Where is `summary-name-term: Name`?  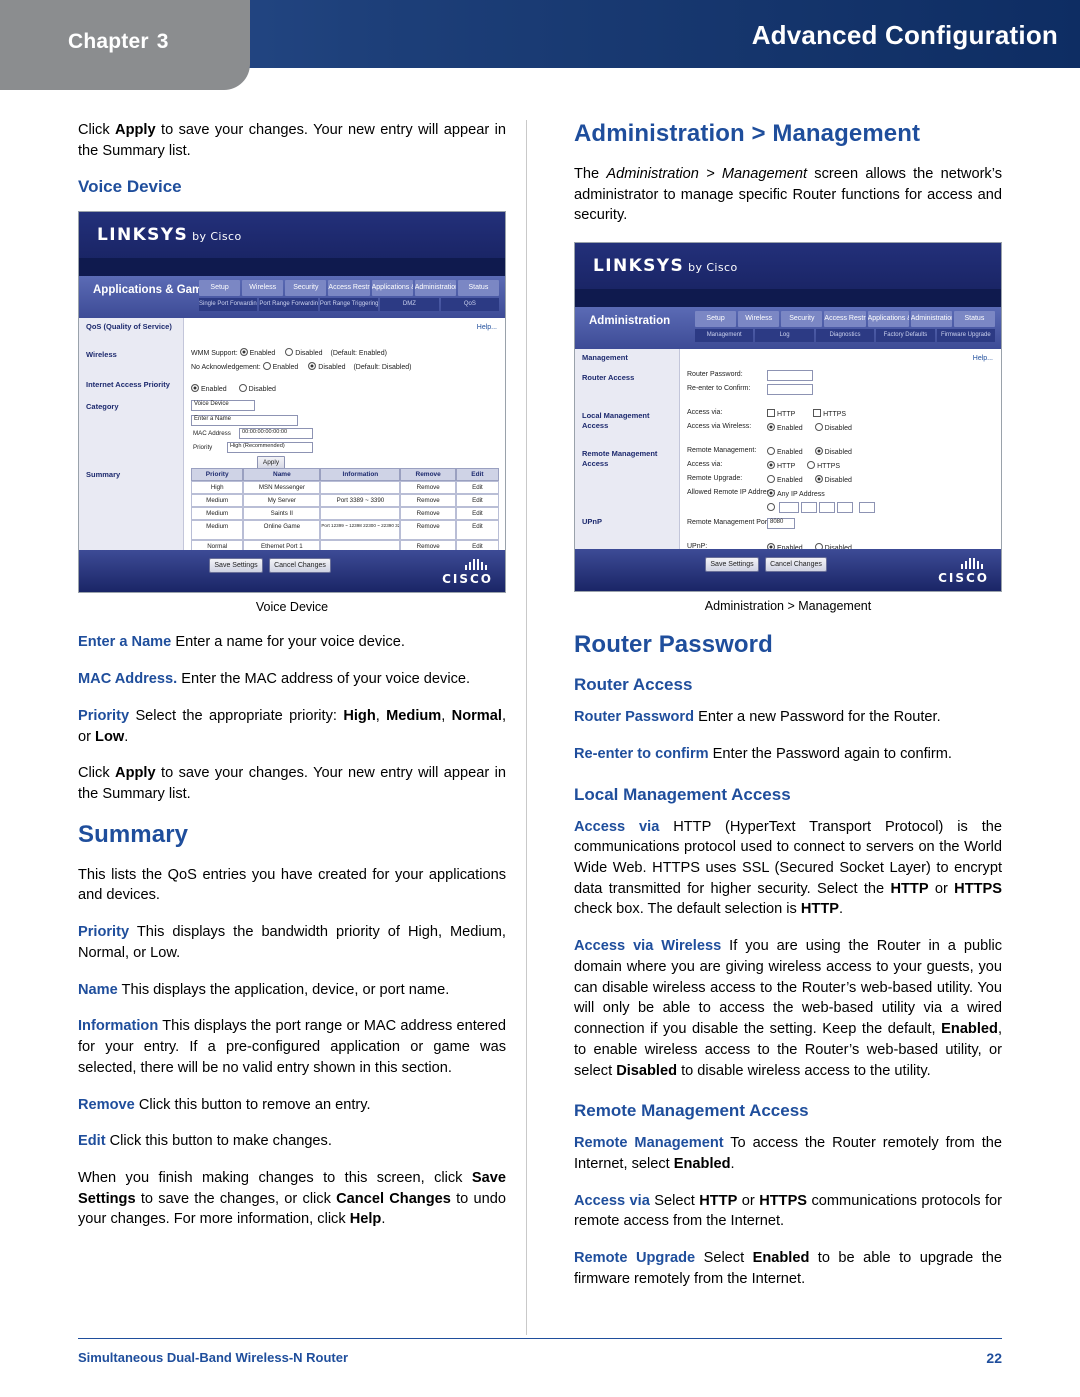 summary-name-term: Name is located at coordinates (98, 989).